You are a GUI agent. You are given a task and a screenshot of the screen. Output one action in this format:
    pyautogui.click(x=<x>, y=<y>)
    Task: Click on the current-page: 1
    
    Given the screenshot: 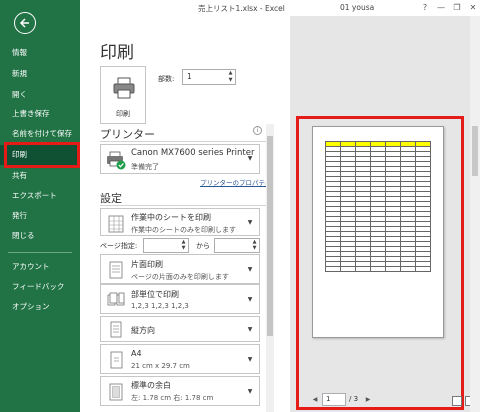 What is the action you would take?
    pyautogui.click(x=328, y=399)
    